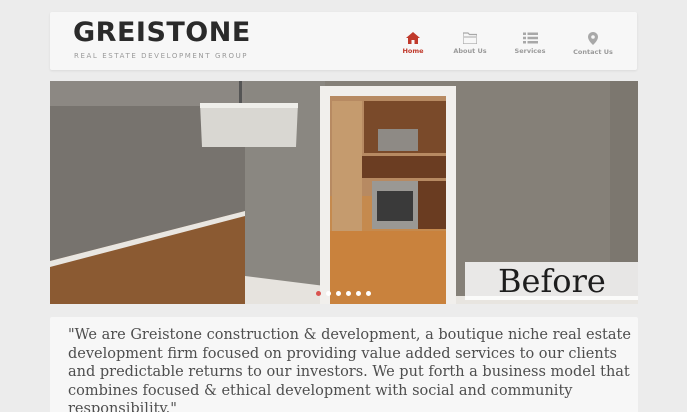  What do you see at coordinates (530, 51) in the screenshot?
I see `nav-services-label: Services` at bounding box center [530, 51].